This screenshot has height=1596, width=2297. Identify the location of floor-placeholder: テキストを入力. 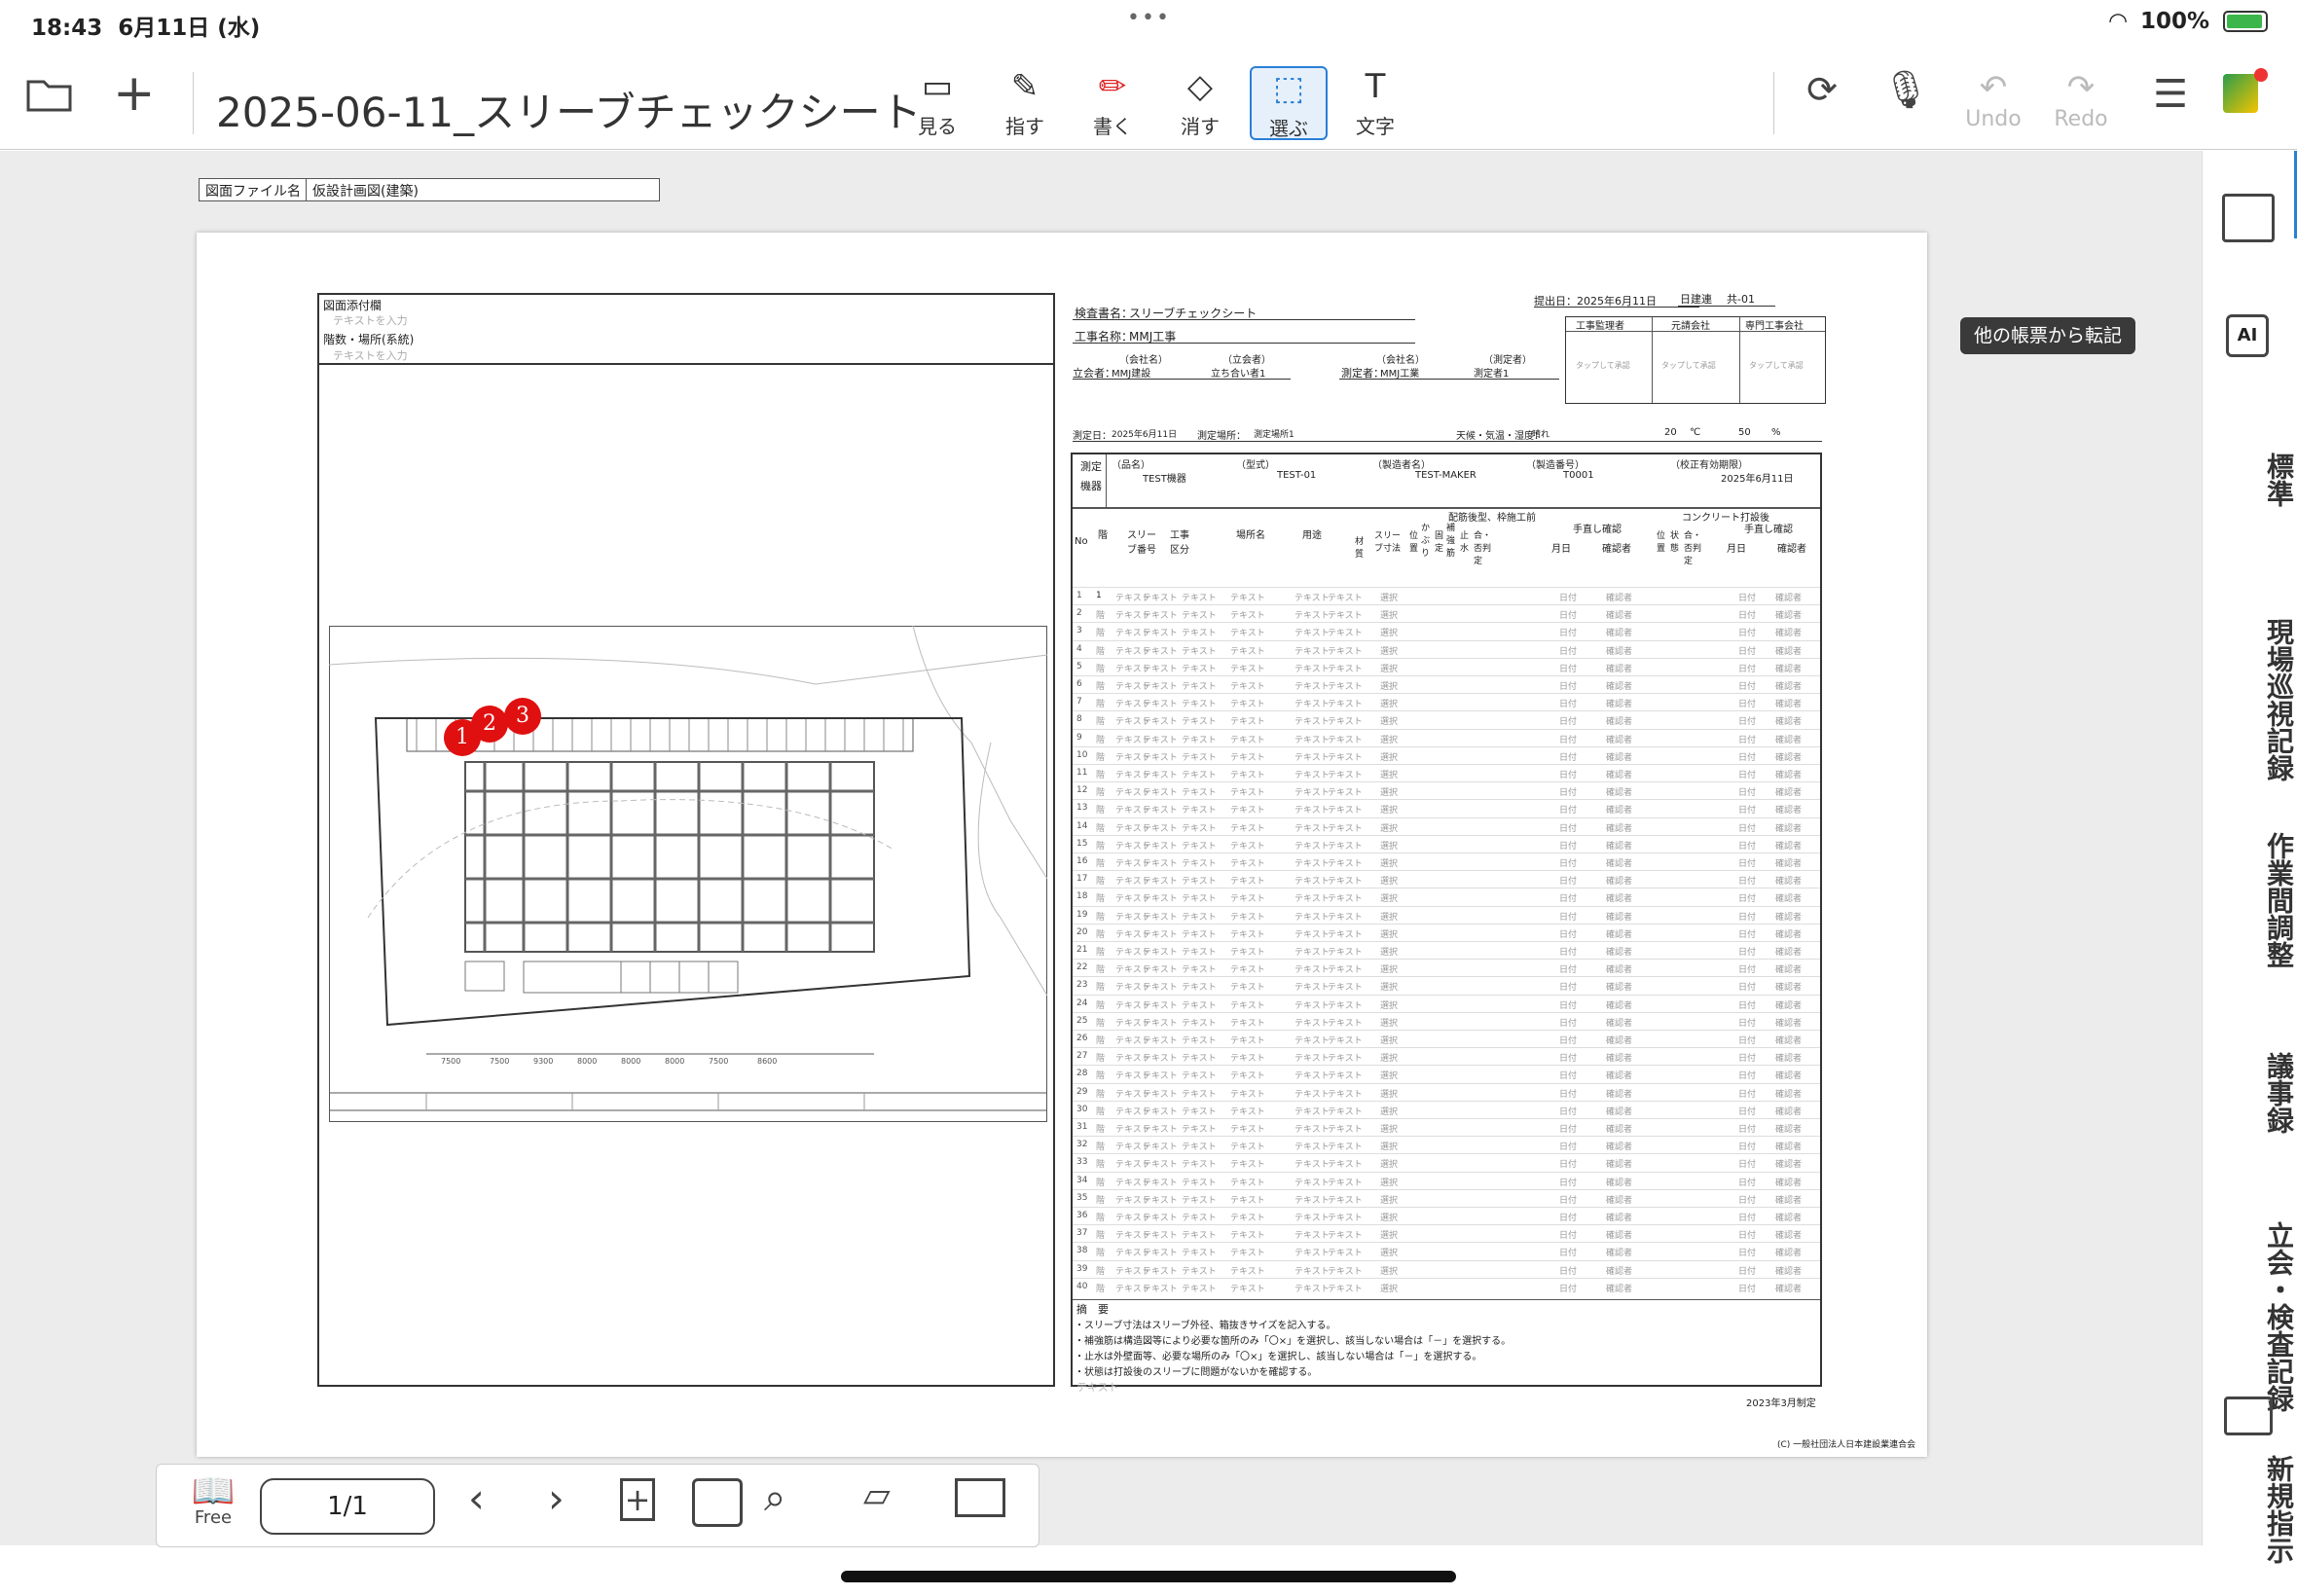
(371, 355).